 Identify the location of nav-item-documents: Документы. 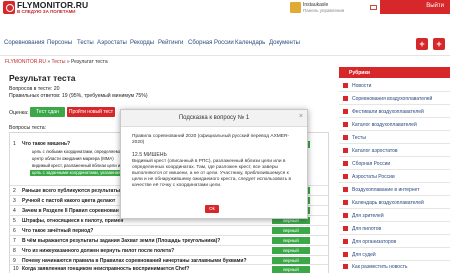
(284, 43).